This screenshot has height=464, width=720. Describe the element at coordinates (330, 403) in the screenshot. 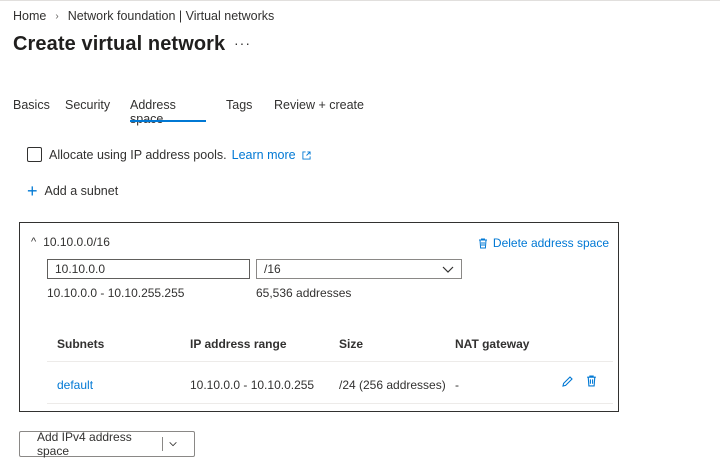

I see `table-bottom-divider` at that location.